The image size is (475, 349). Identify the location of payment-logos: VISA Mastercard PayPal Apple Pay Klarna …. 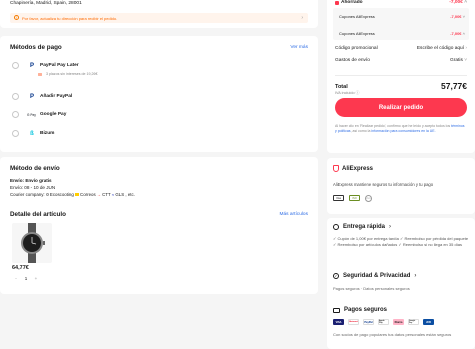
(385, 322).